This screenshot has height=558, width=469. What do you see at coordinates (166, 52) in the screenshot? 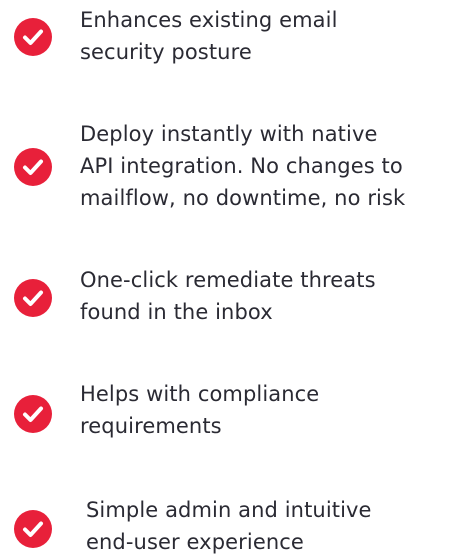
I see `feature-text-line: security posture` at bounding box center [166, 52].